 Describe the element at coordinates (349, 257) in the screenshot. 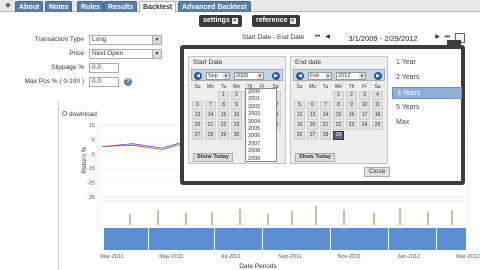

I see `x-tick-label: Nov-2011` at that location.